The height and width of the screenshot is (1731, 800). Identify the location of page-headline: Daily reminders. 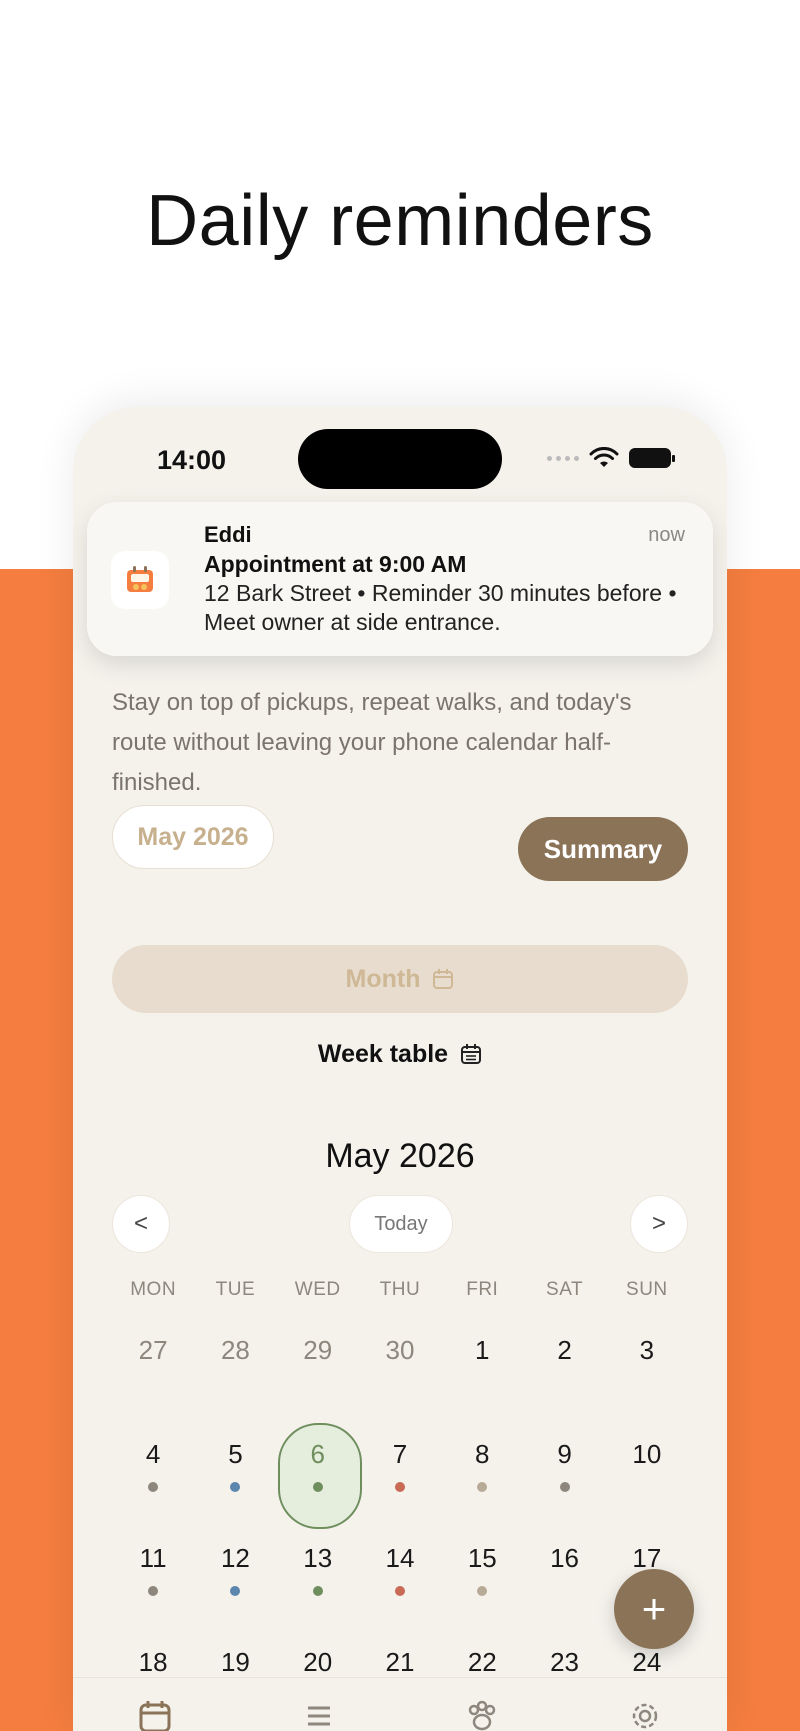
(400, 221).